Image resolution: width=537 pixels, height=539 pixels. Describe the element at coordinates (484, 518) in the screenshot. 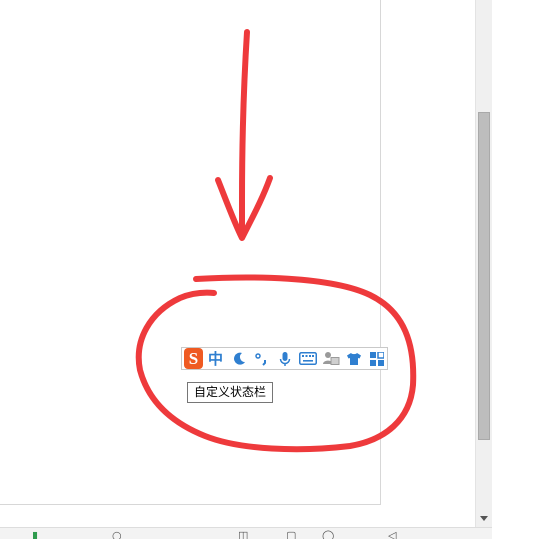

I see `scroll-down-arrow-icon` at that location.